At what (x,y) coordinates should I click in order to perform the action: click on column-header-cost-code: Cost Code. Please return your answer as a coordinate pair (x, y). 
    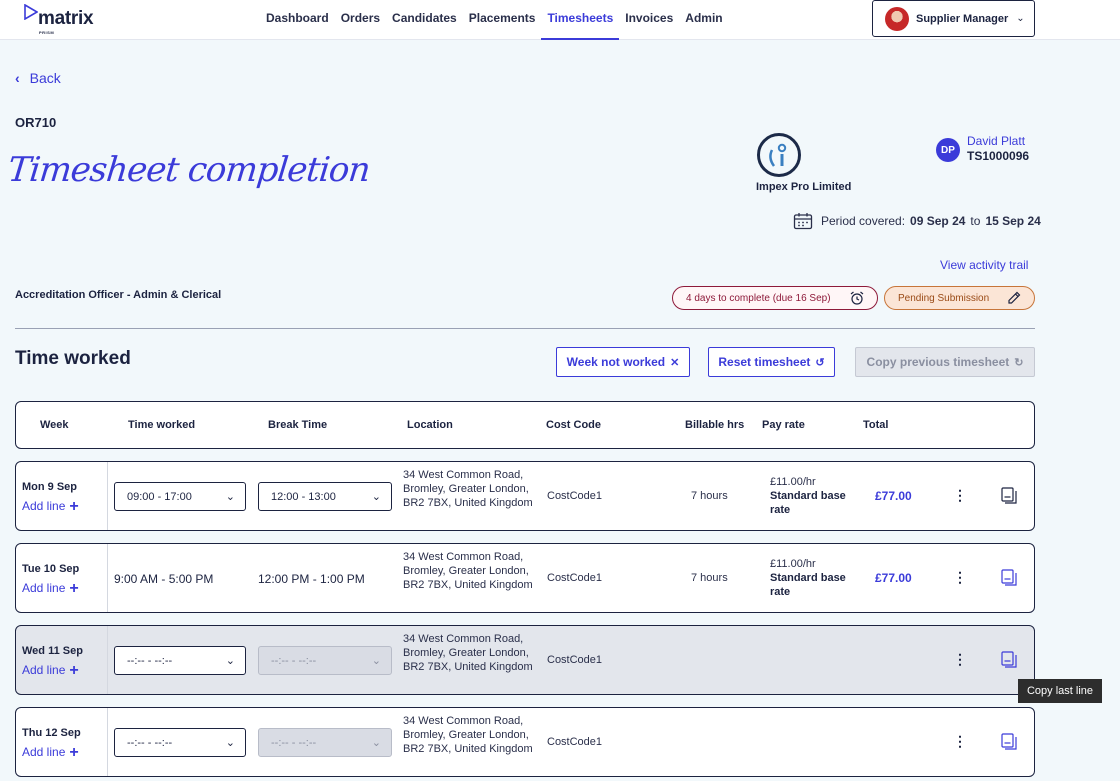
    Looking at the image, I should click on (573, 425).